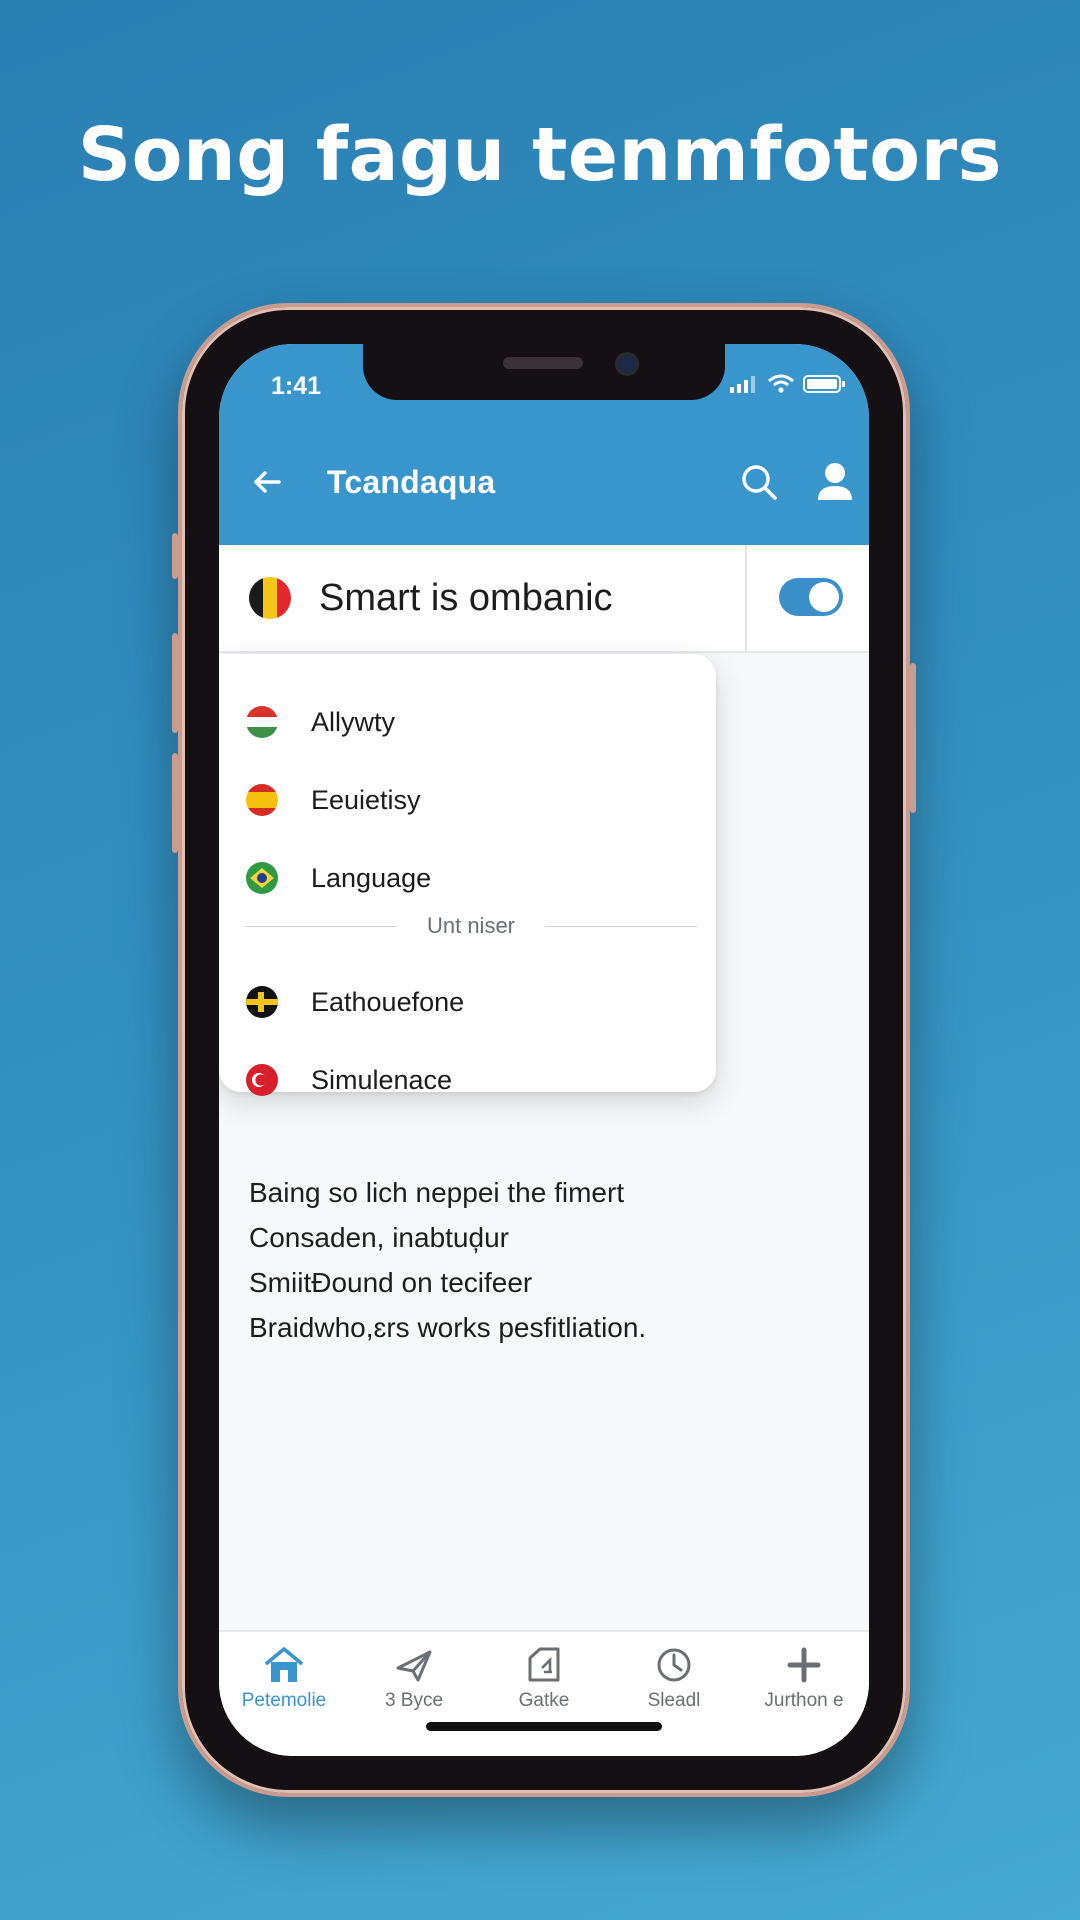  What do you see at coordinates (284, 1700) in the screenshot?
I see `nav-label: Petemolie` at bounding box center [284, 1700].